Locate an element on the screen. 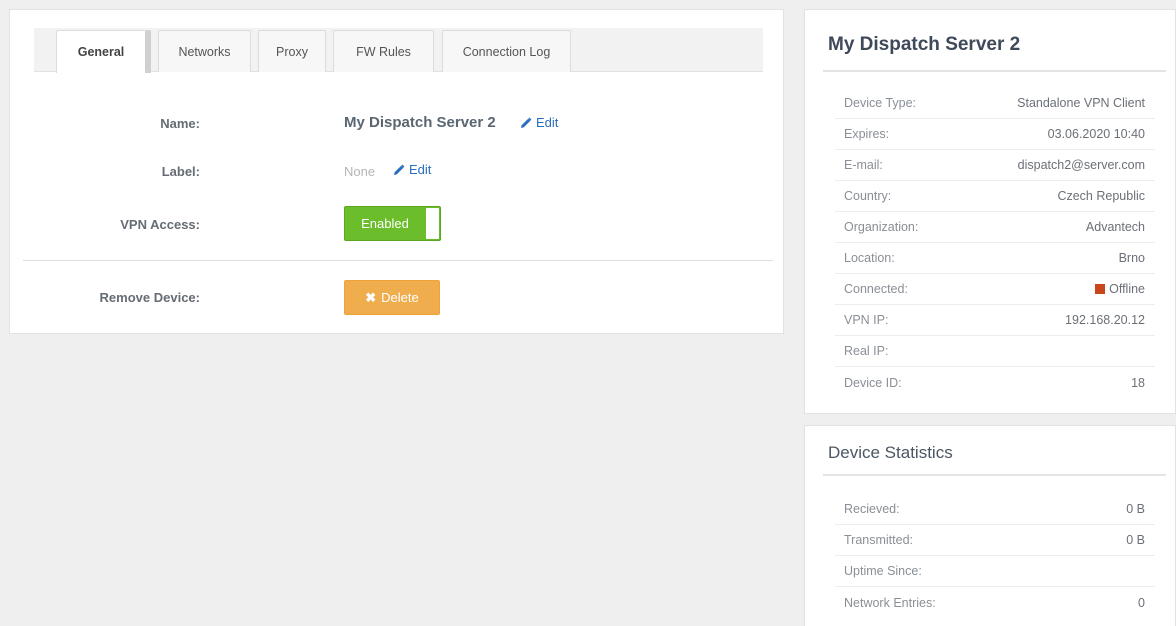  info-value: Standalone VPN Client is located at coordinates (1081, 103).